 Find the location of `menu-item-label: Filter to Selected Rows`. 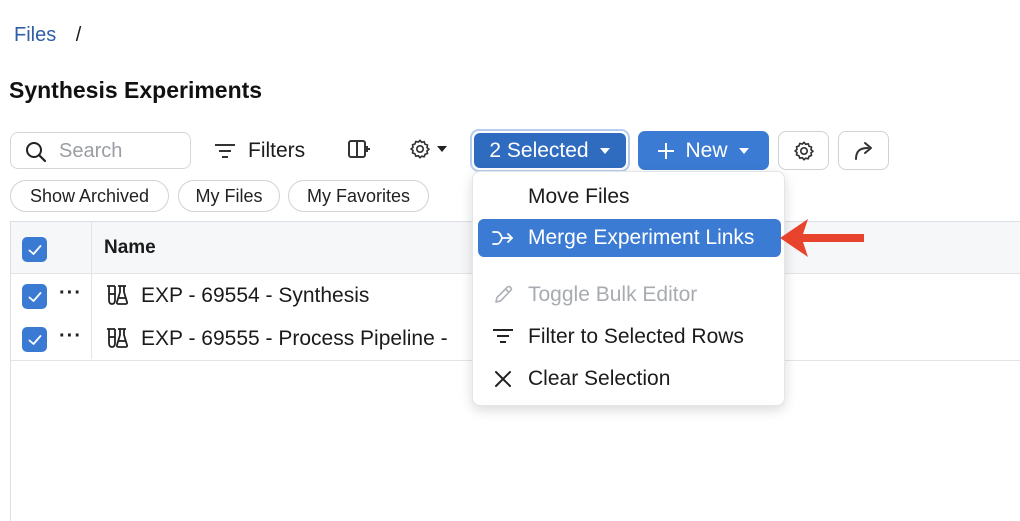

menu-item-label: Filter to Selected Rows is located at coordinates (636, 336).